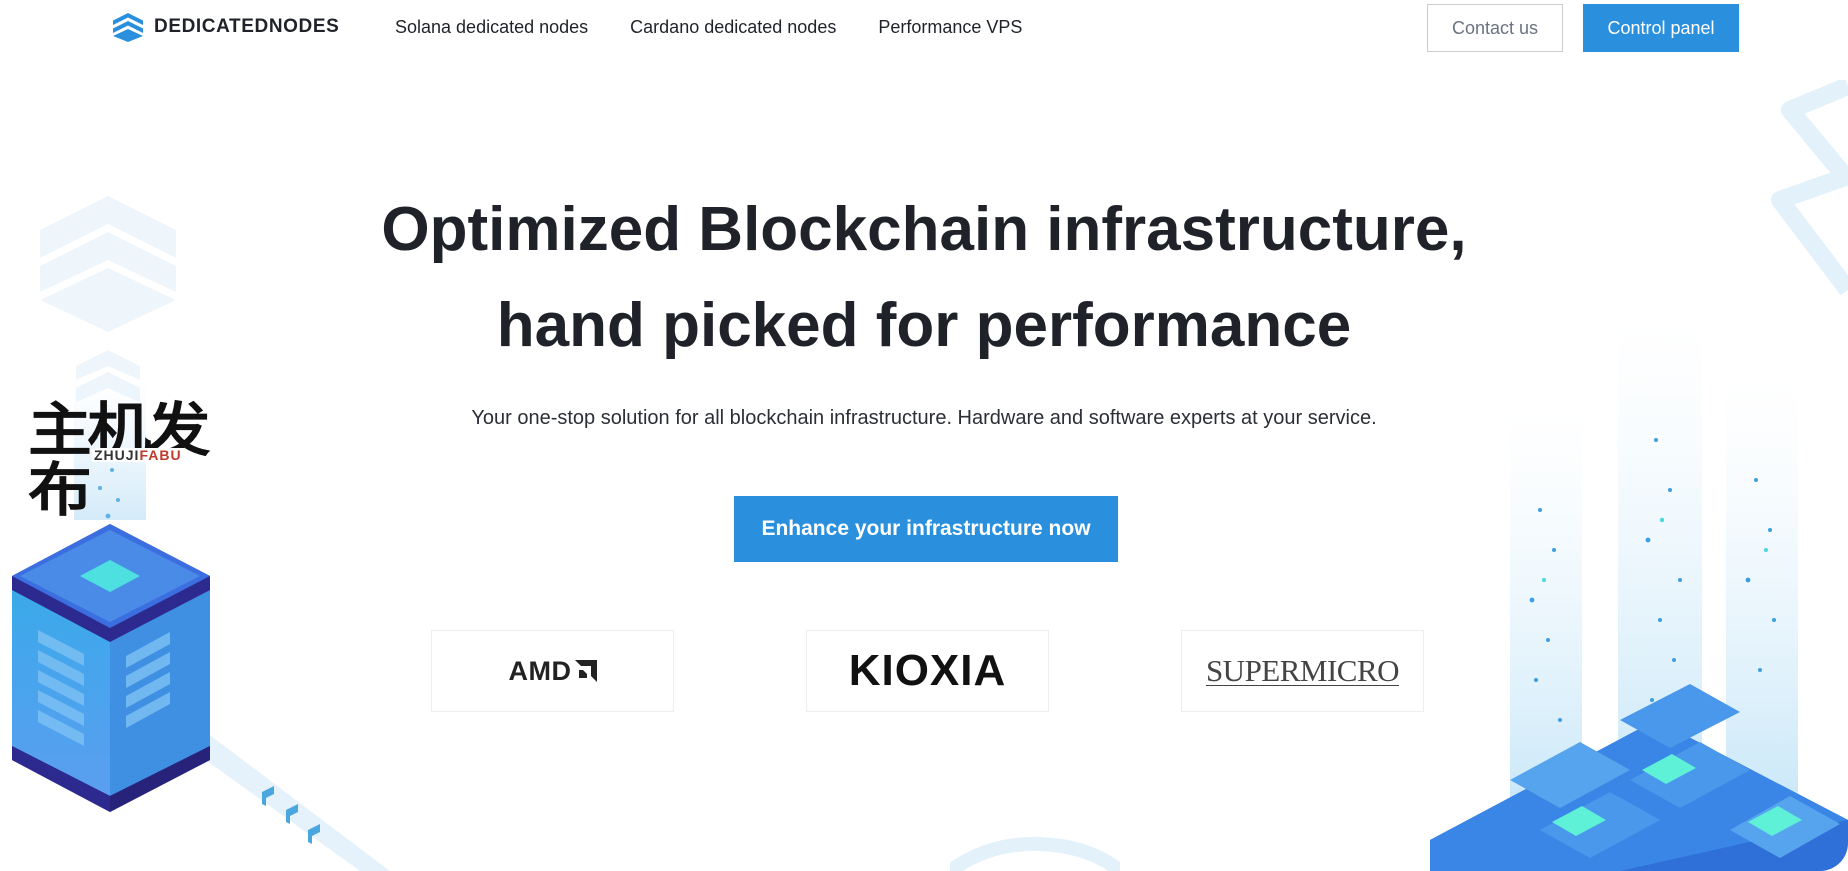  I want to click on partner-logo-supermicro: SUPERMICRO, so click(1302, 671).